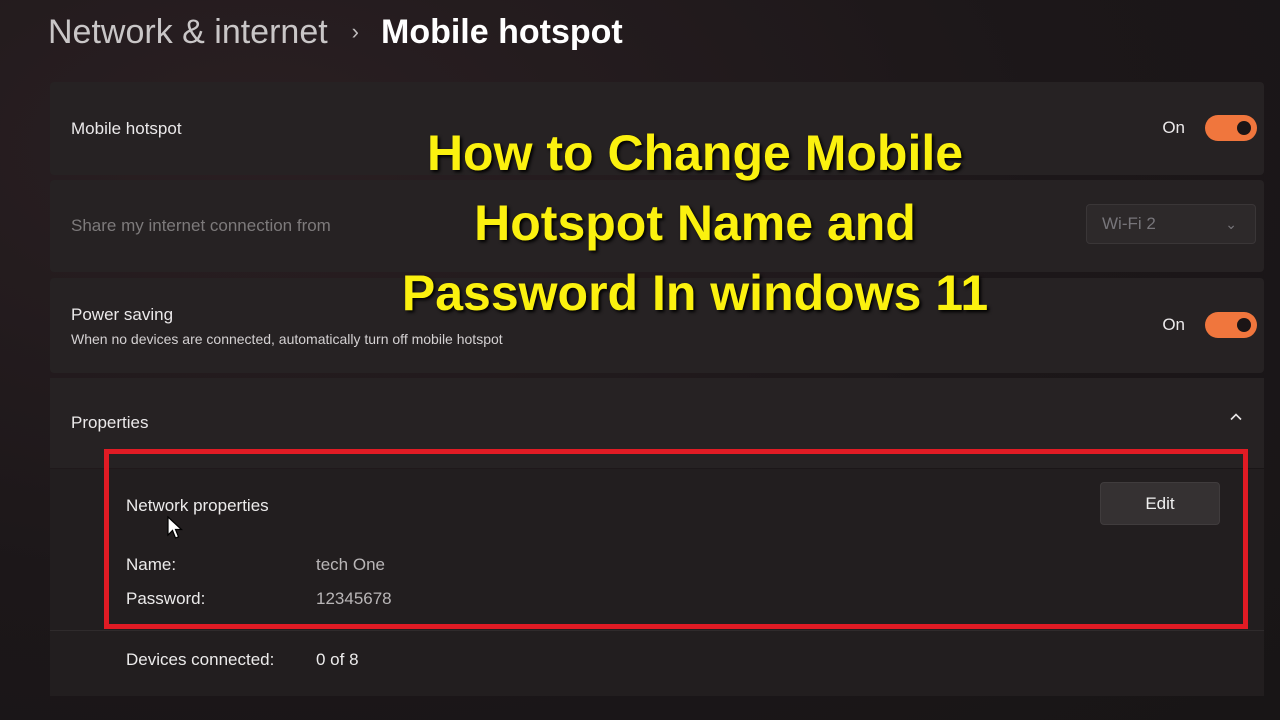 This screenshot has height=720, width=1280. What do you see at coordinates (1171, 224) in the screenshot?
I see `share-connection-select: Wi-Fi 2 ⌄` at bounding box center [1171, 224].